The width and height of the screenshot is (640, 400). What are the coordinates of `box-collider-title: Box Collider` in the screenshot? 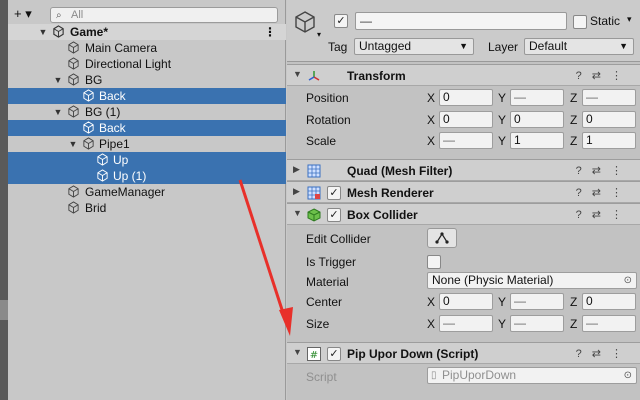 It's located at (382, 215).